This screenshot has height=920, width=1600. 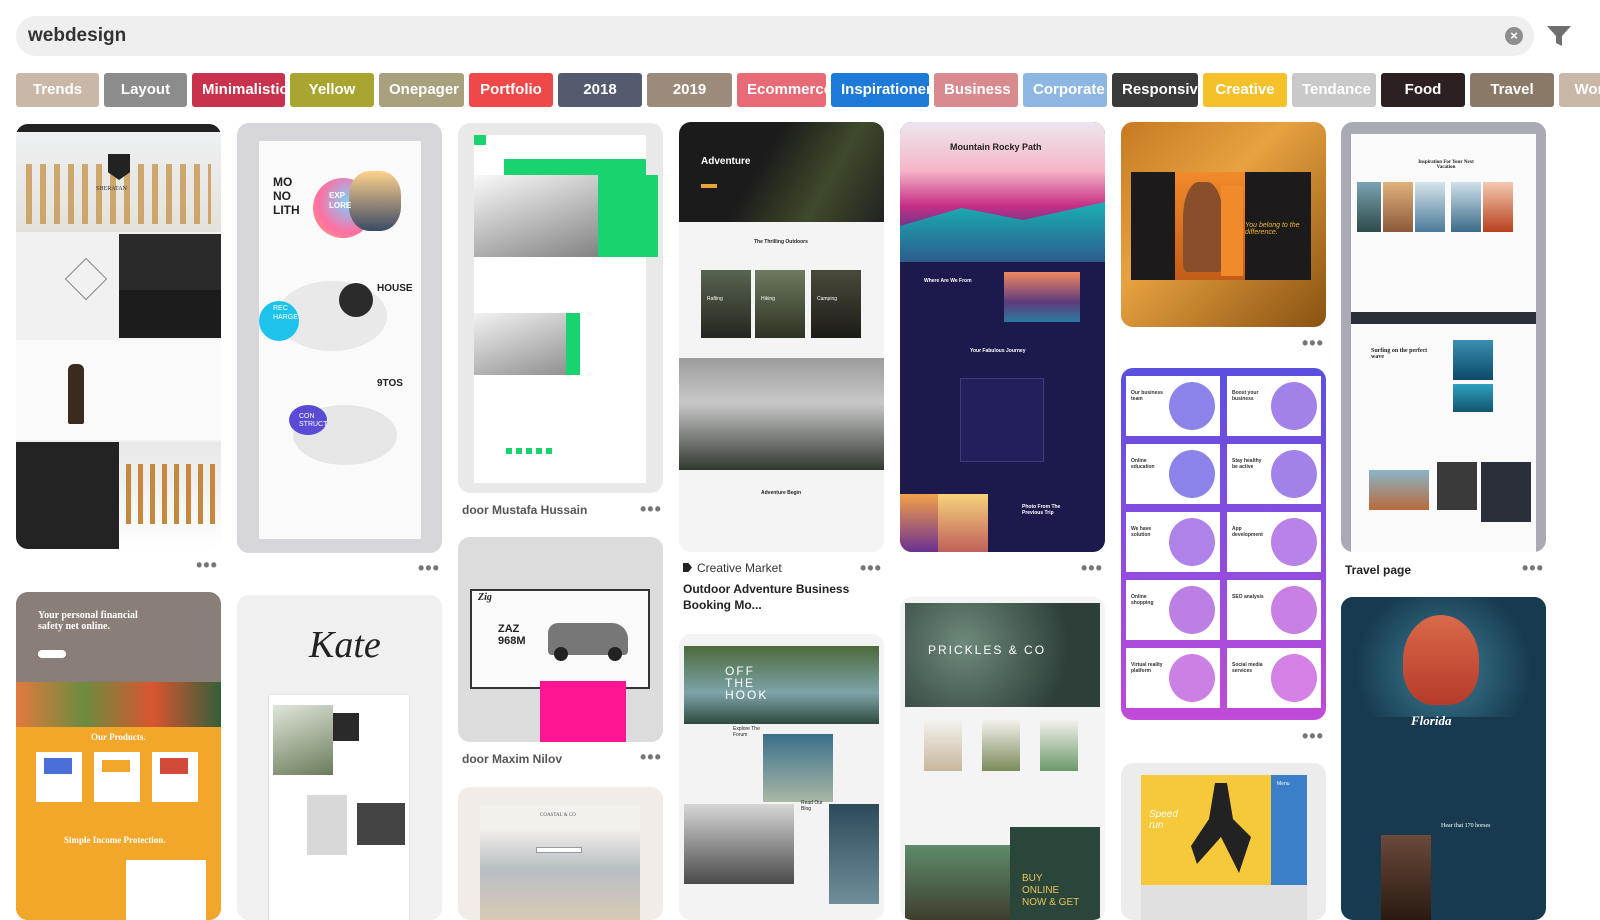 I want to click on pin-florida: Florida Hear that 170 horses, so click(x=1443, y=758).